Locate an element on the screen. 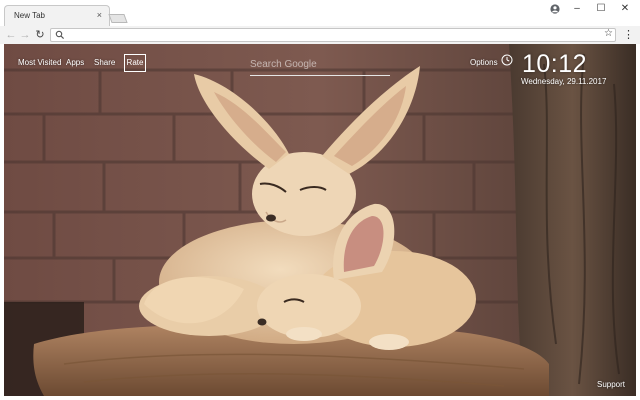  reload-button: ↻ is located at coordinates (40, 35).